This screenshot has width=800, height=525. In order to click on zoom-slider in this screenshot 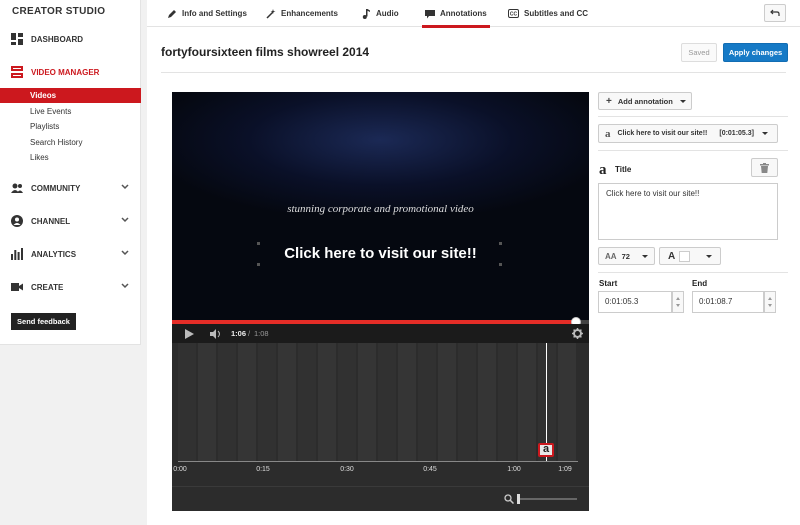, I will do `click(547, 499)`.